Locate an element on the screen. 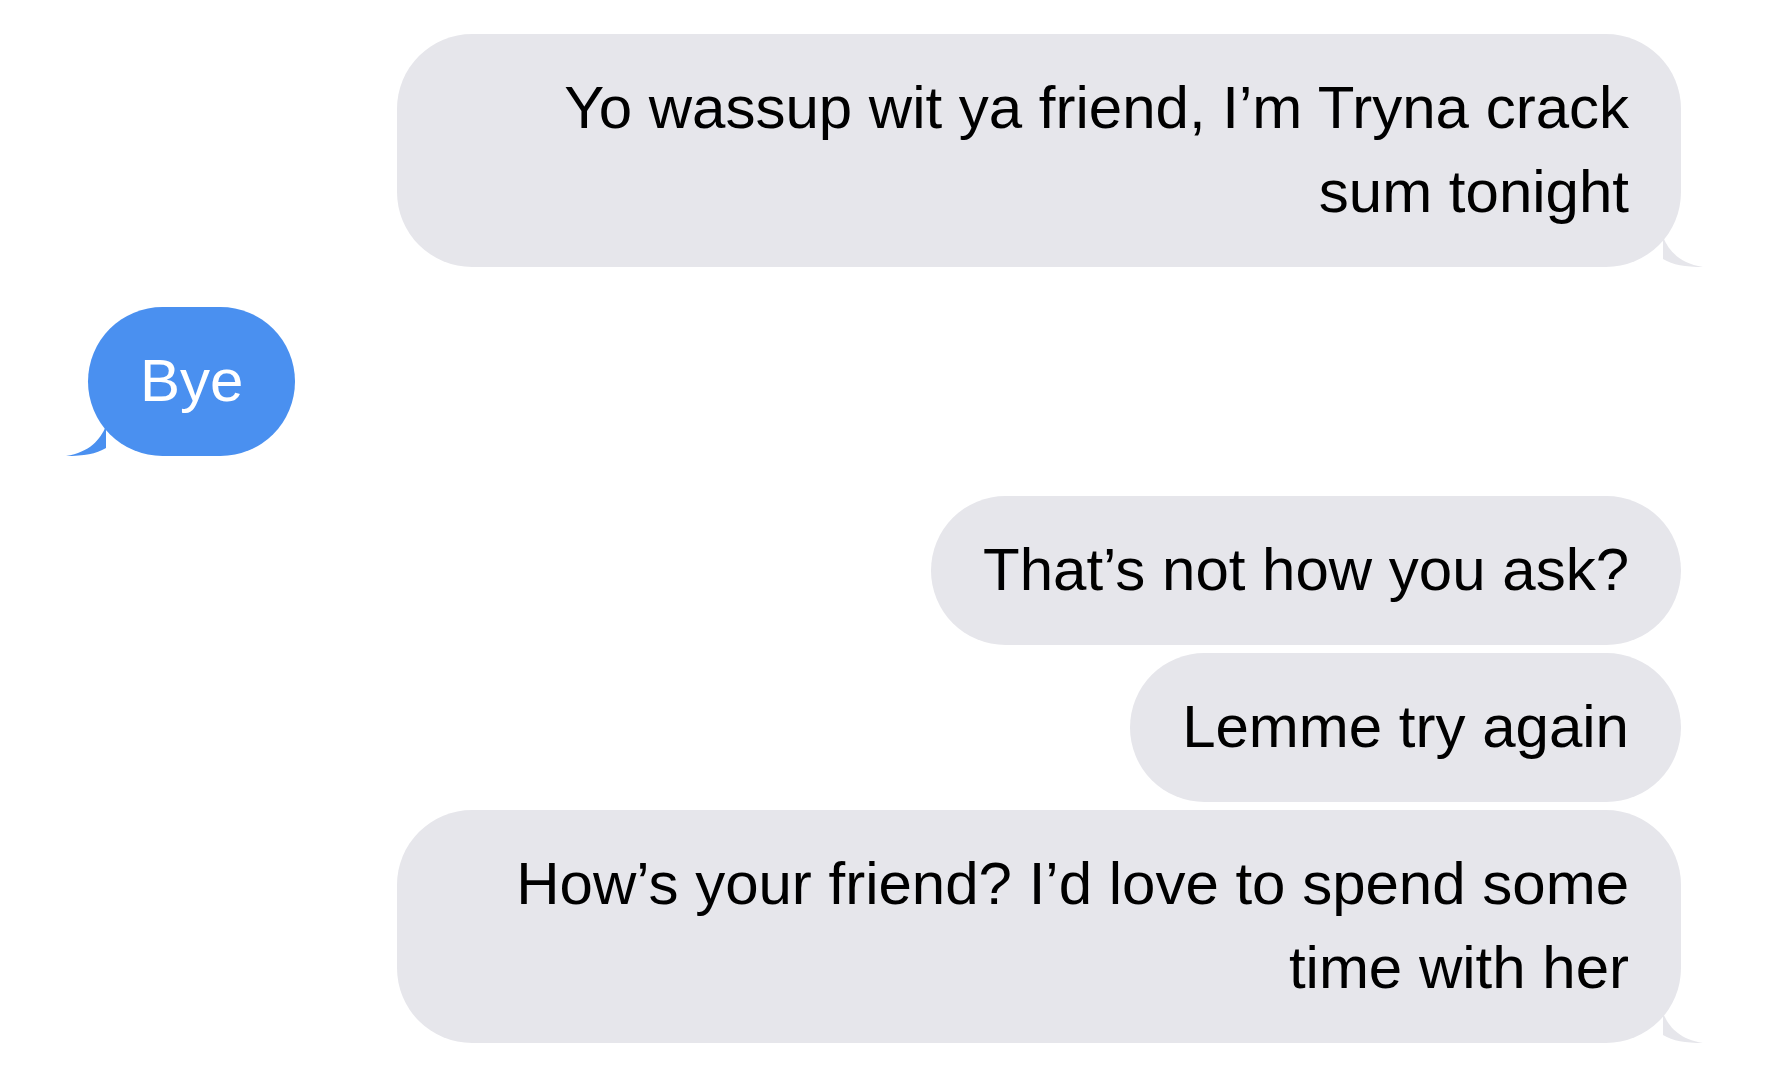 This screenshot has height=1077, width=1769. message-bubble: Lemme try again is located at coordinates (1405, 727).